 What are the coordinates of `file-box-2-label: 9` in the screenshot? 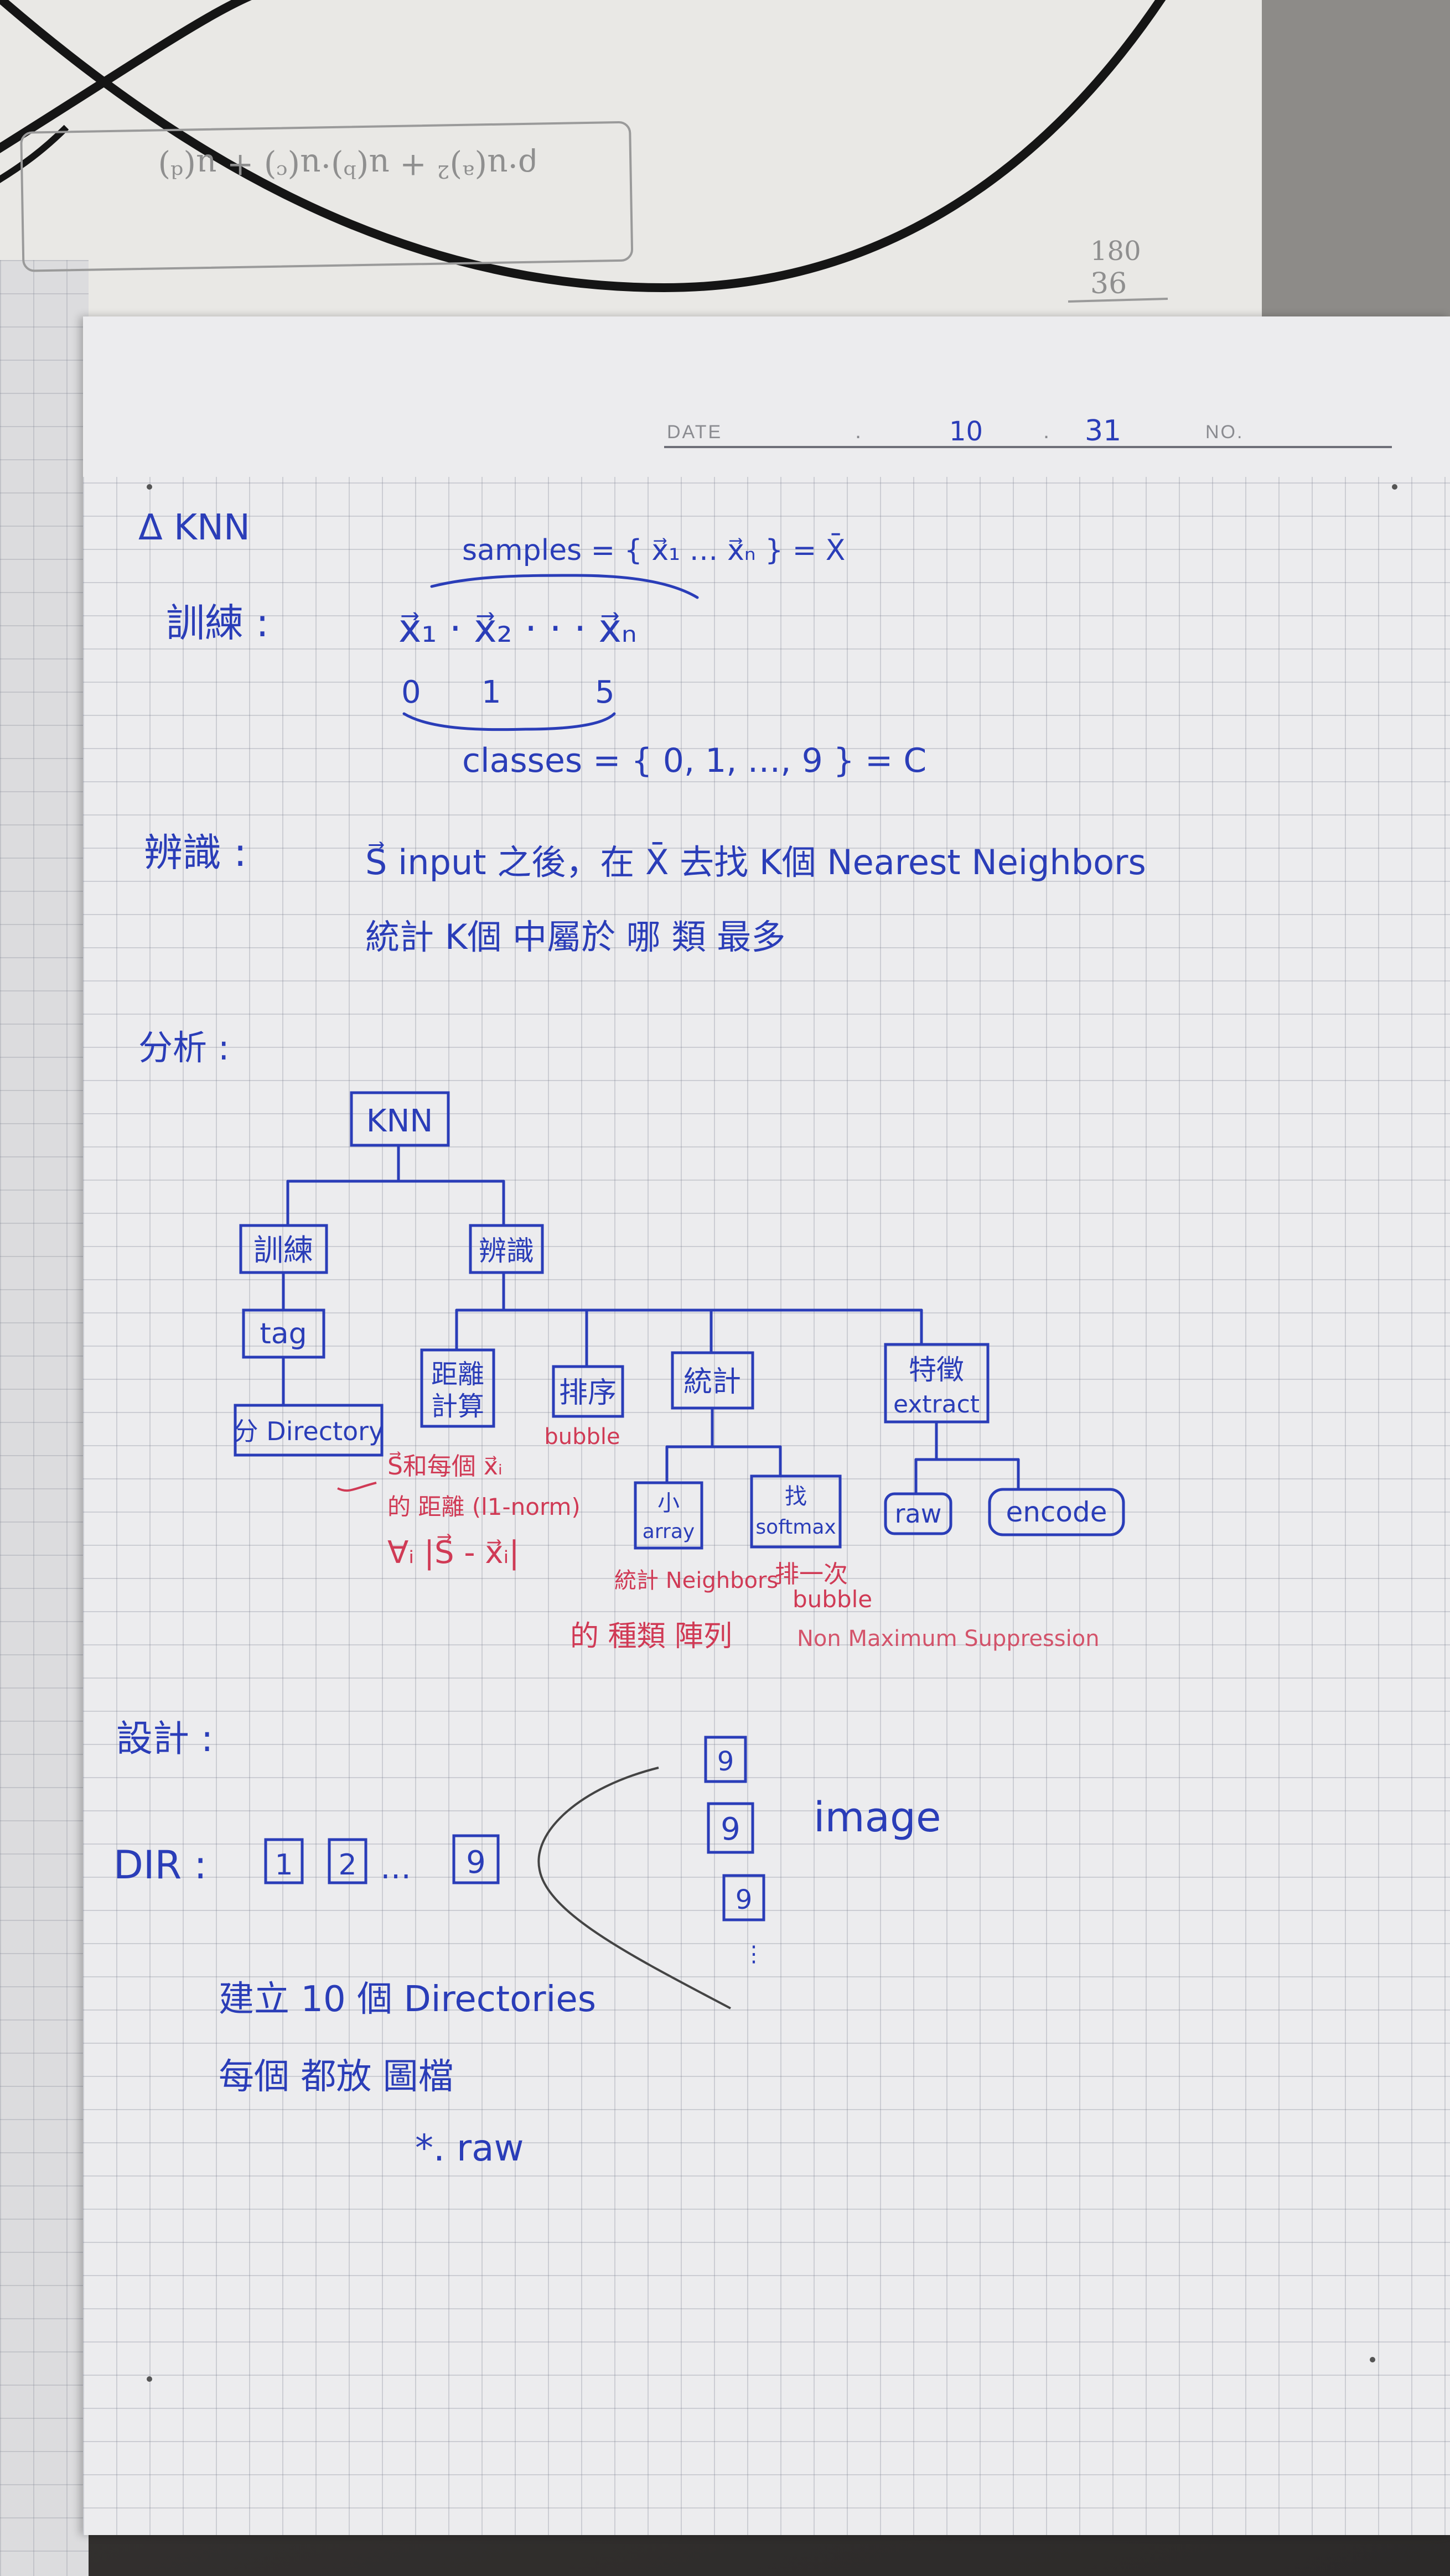 It's located at (730, 1829).